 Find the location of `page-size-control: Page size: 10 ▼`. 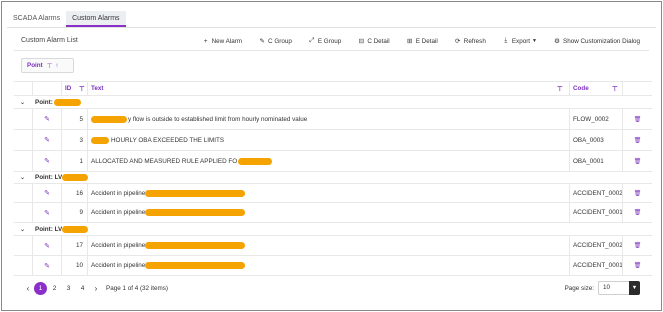

page-size-control: Page size: 10 ▼ is located at coordinates (602, 288).